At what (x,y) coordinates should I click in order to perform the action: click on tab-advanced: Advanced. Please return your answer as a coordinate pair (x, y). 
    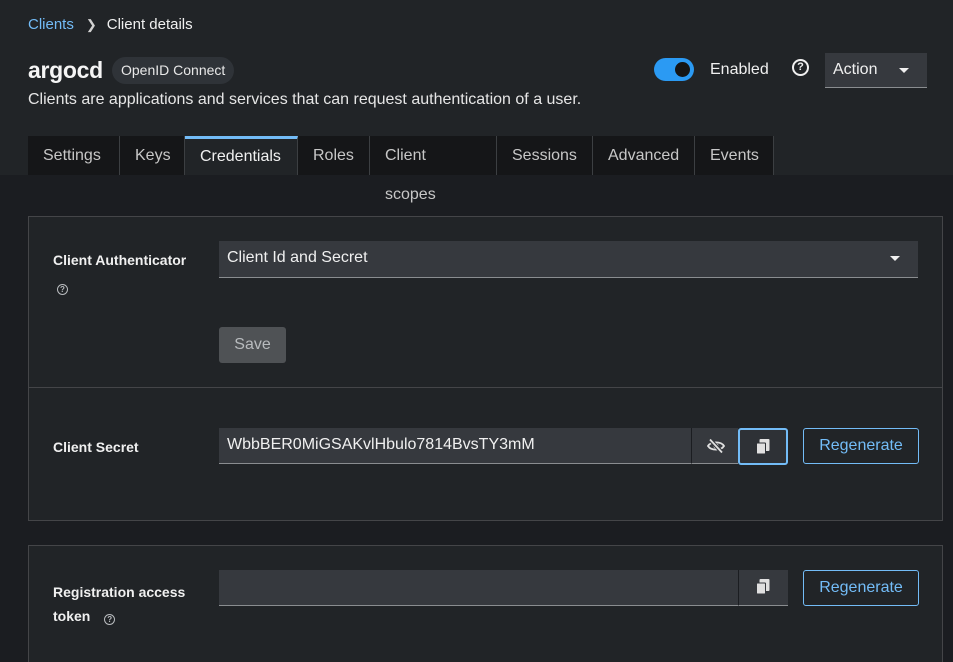
    Looking at the image, I should click on (644, 155).